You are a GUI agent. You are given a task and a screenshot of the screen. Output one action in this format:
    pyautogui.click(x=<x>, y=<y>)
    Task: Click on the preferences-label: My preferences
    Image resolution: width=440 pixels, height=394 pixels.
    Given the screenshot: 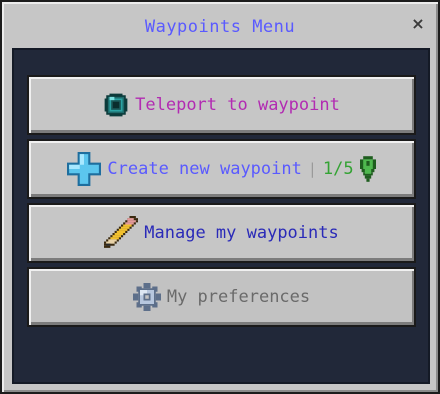 What is the action you would take?
    pyautogui.click(x=238, y=297)
    